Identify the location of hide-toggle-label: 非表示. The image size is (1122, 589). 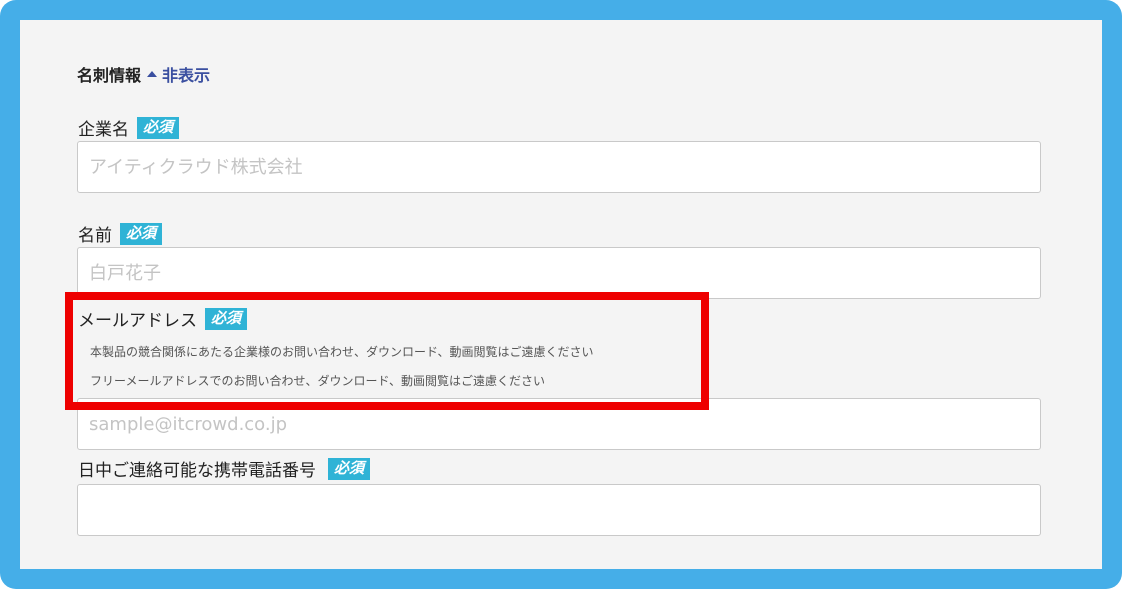
(186, 75).